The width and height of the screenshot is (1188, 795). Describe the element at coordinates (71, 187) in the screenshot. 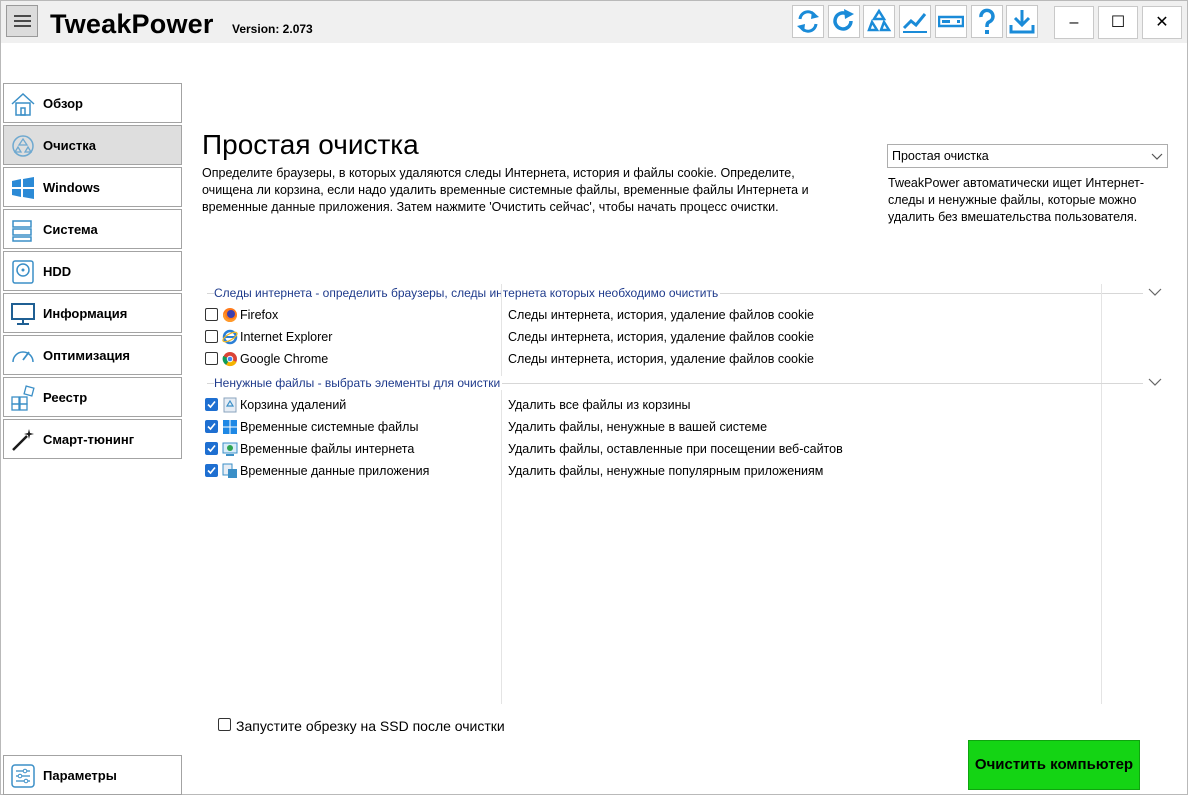

I see `sidebar-item-label: Windows` at that location.